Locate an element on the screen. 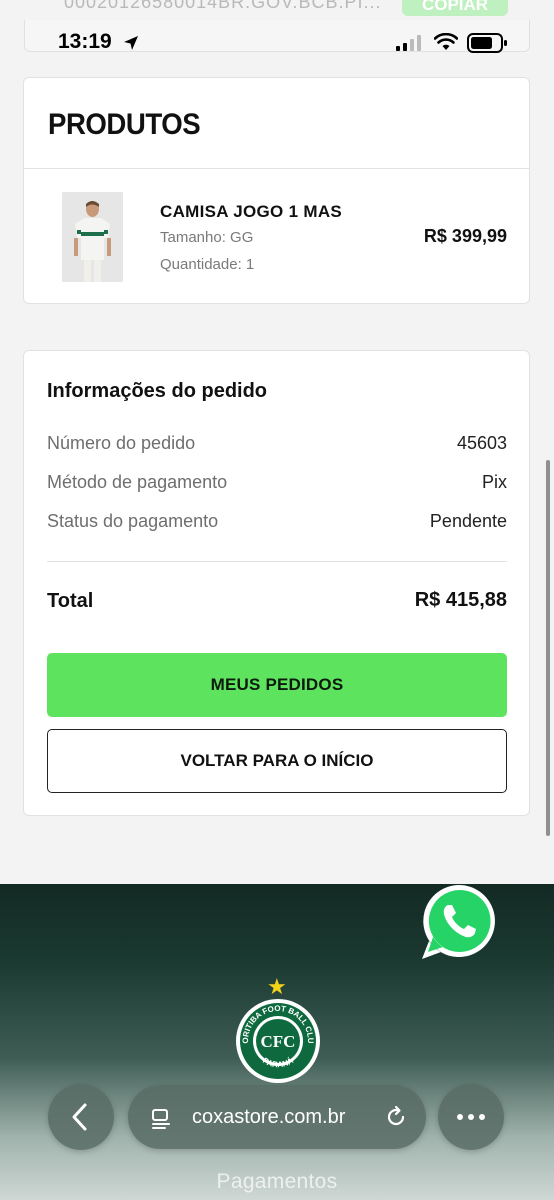 The width and height of the screenshot is (554, 1200). wifi-icon is located at coordinates (446, 41).